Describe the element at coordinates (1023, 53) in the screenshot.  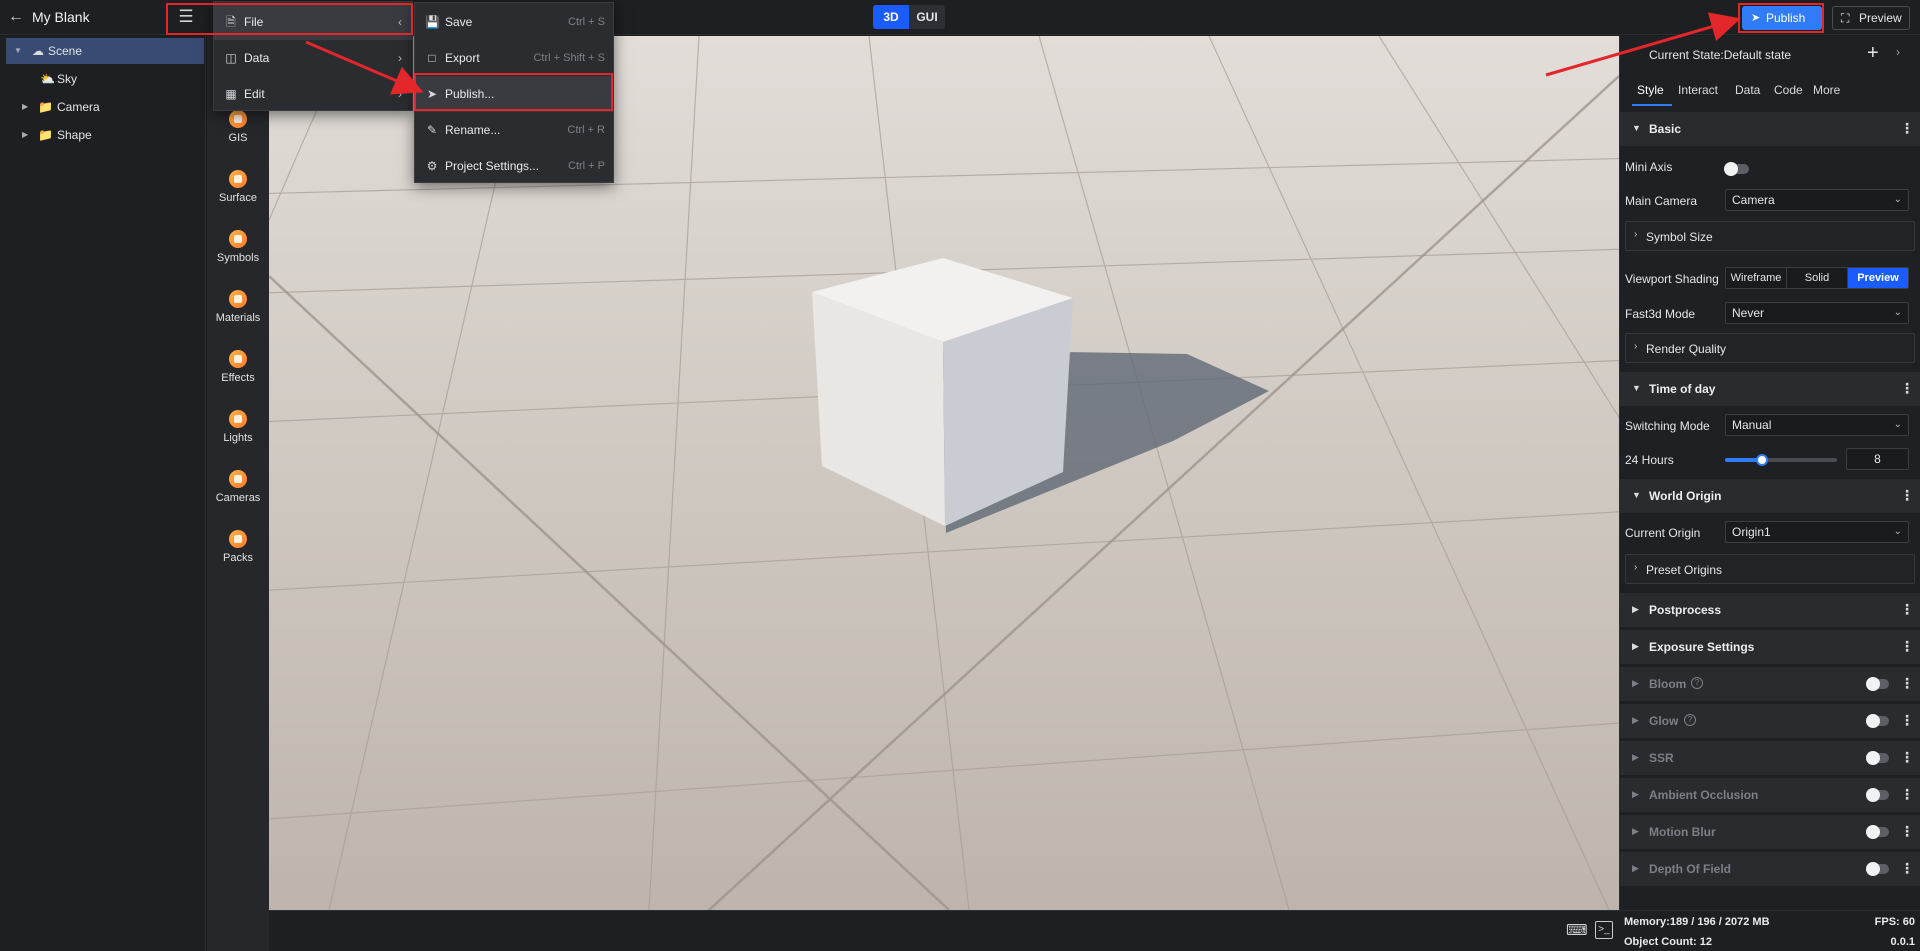
I see `annotation-arrows` at that location.